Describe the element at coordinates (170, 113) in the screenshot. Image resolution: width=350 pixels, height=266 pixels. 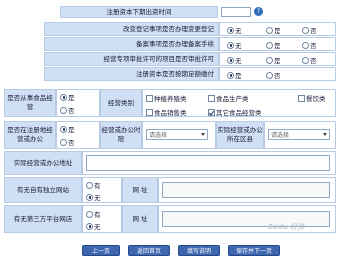
I see `option-label: 食品销售类` at that location.